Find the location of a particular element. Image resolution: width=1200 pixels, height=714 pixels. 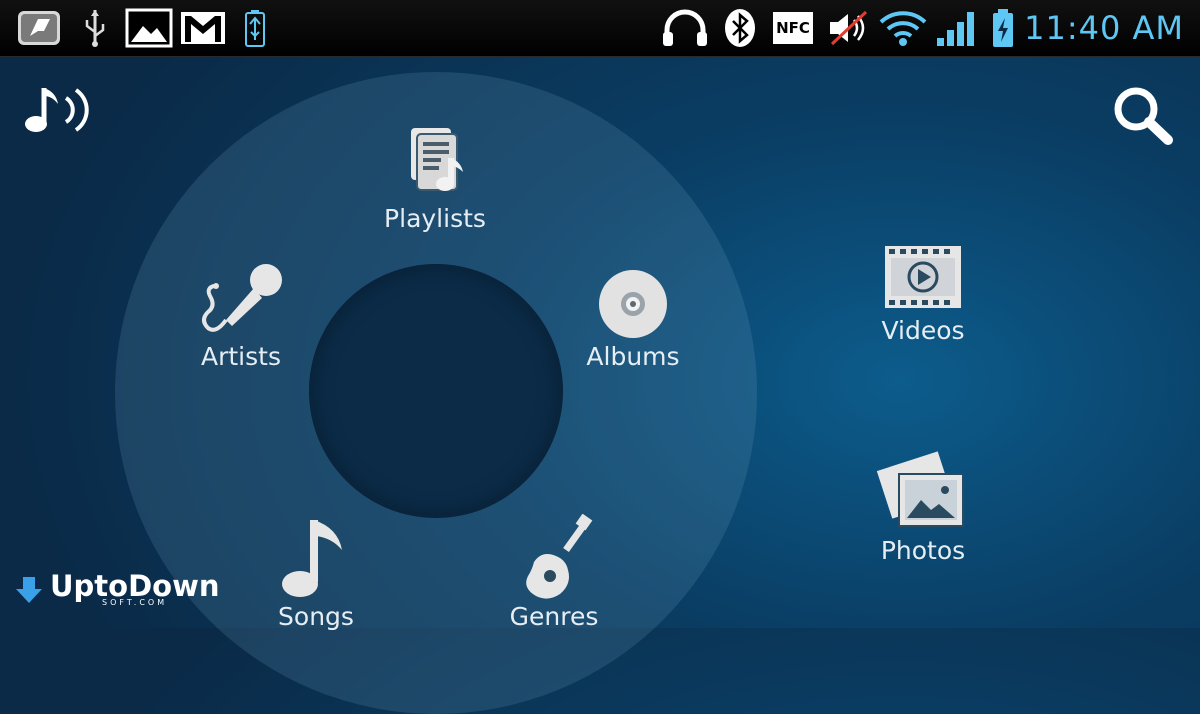

nfc-icon: NFC is located at coordinates (793, 28).